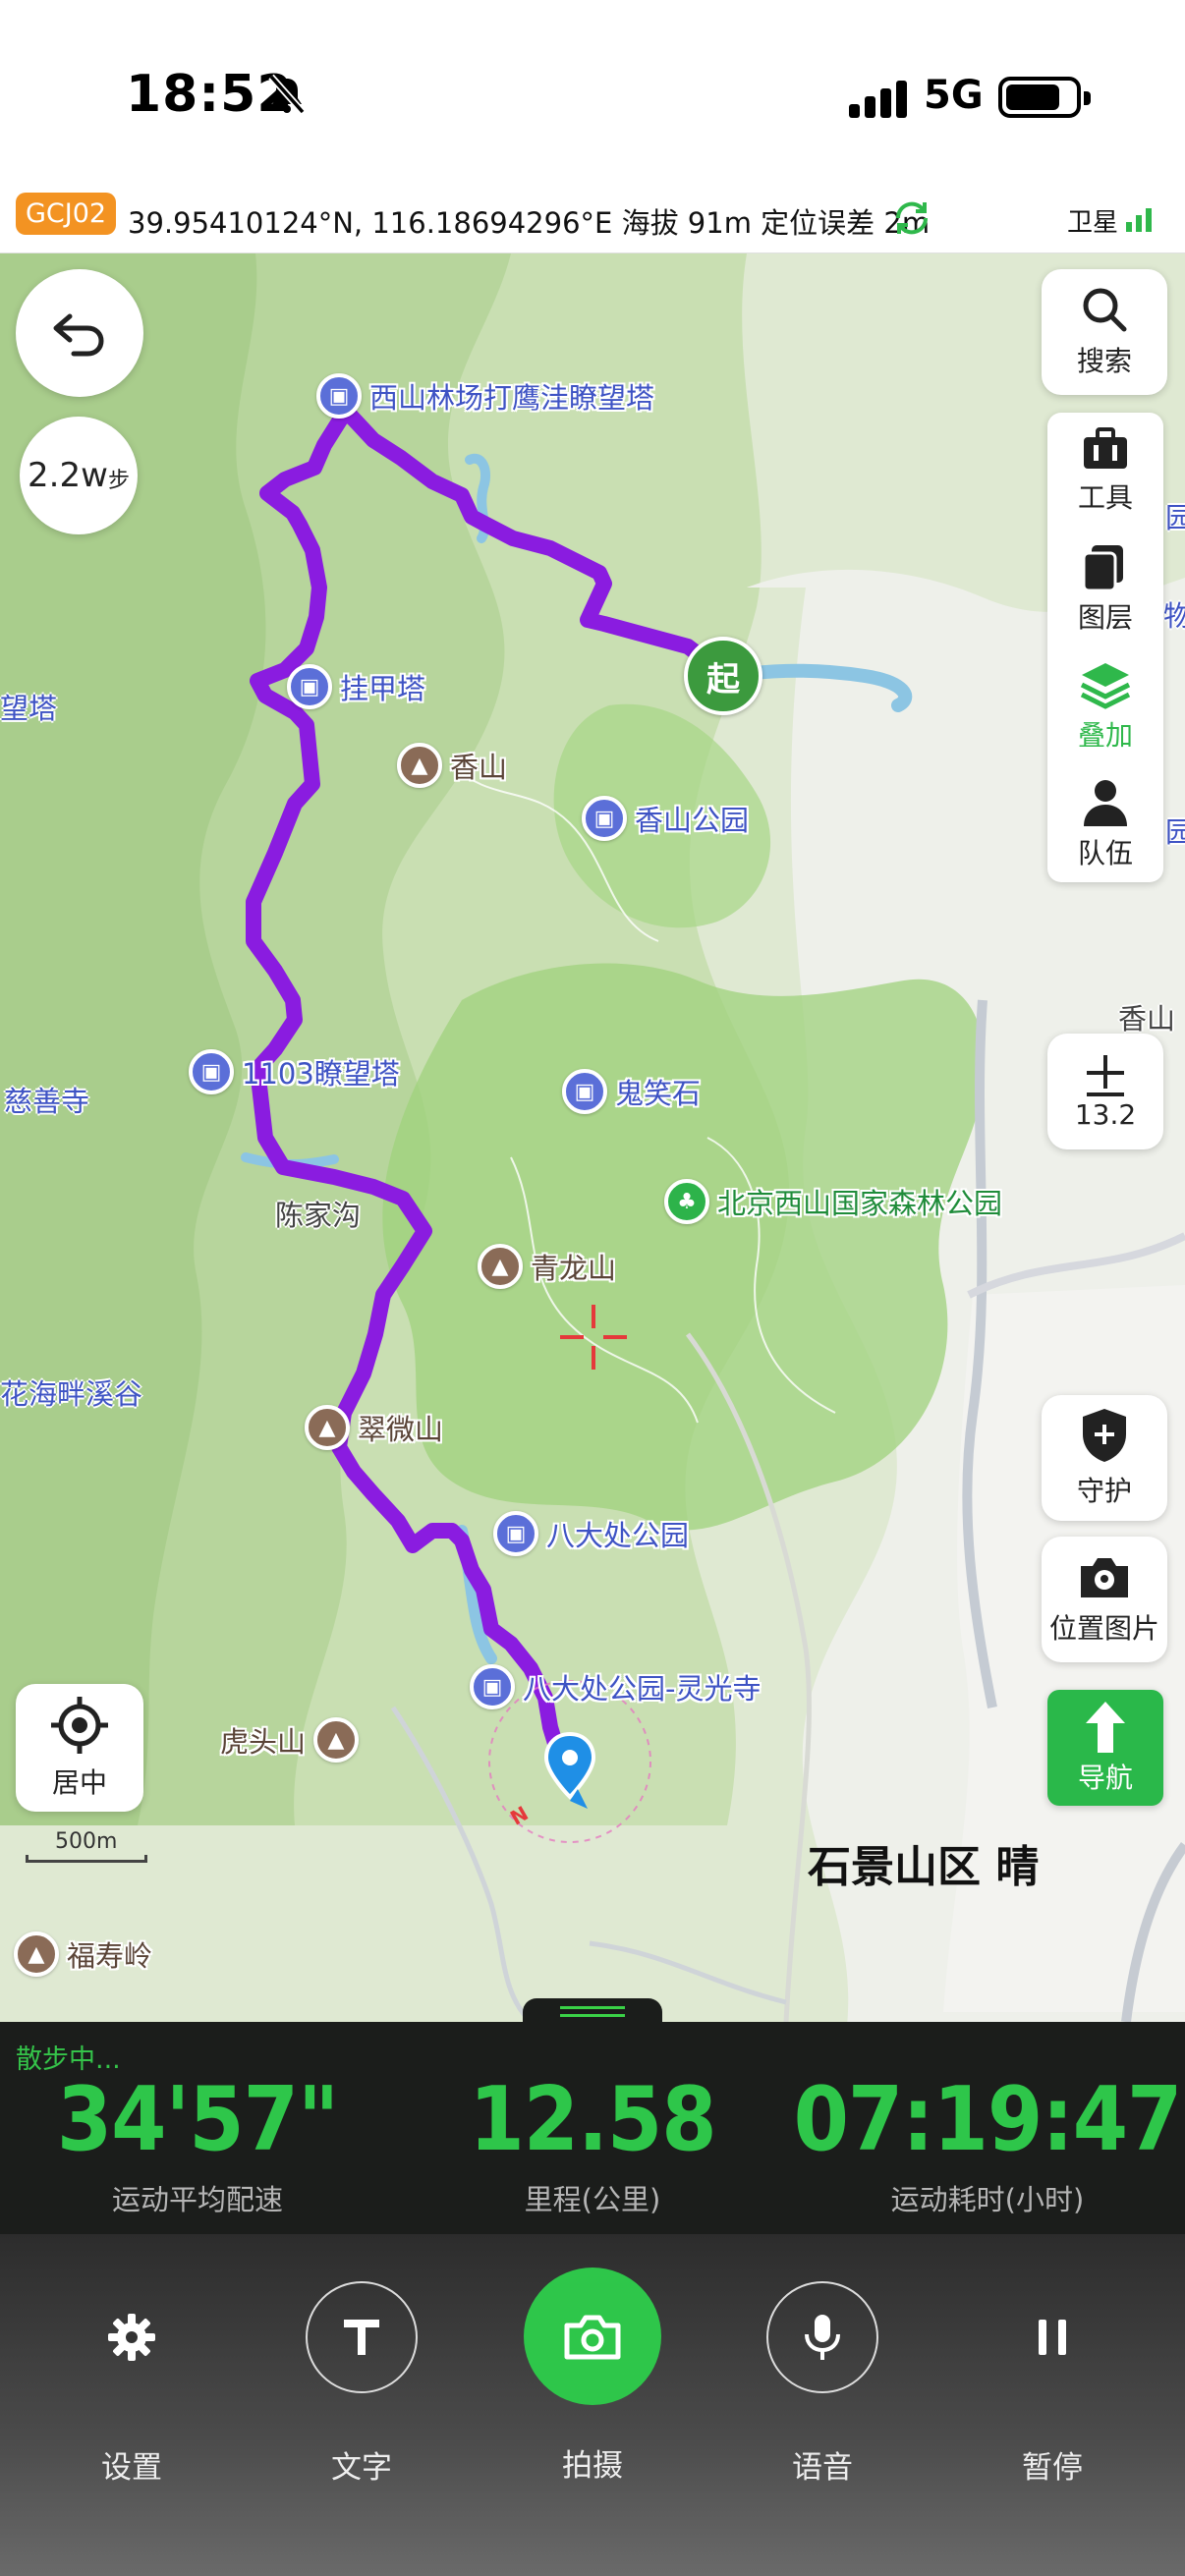  I want to click on steps-badge: 2.2w 步, so click(79, 475).